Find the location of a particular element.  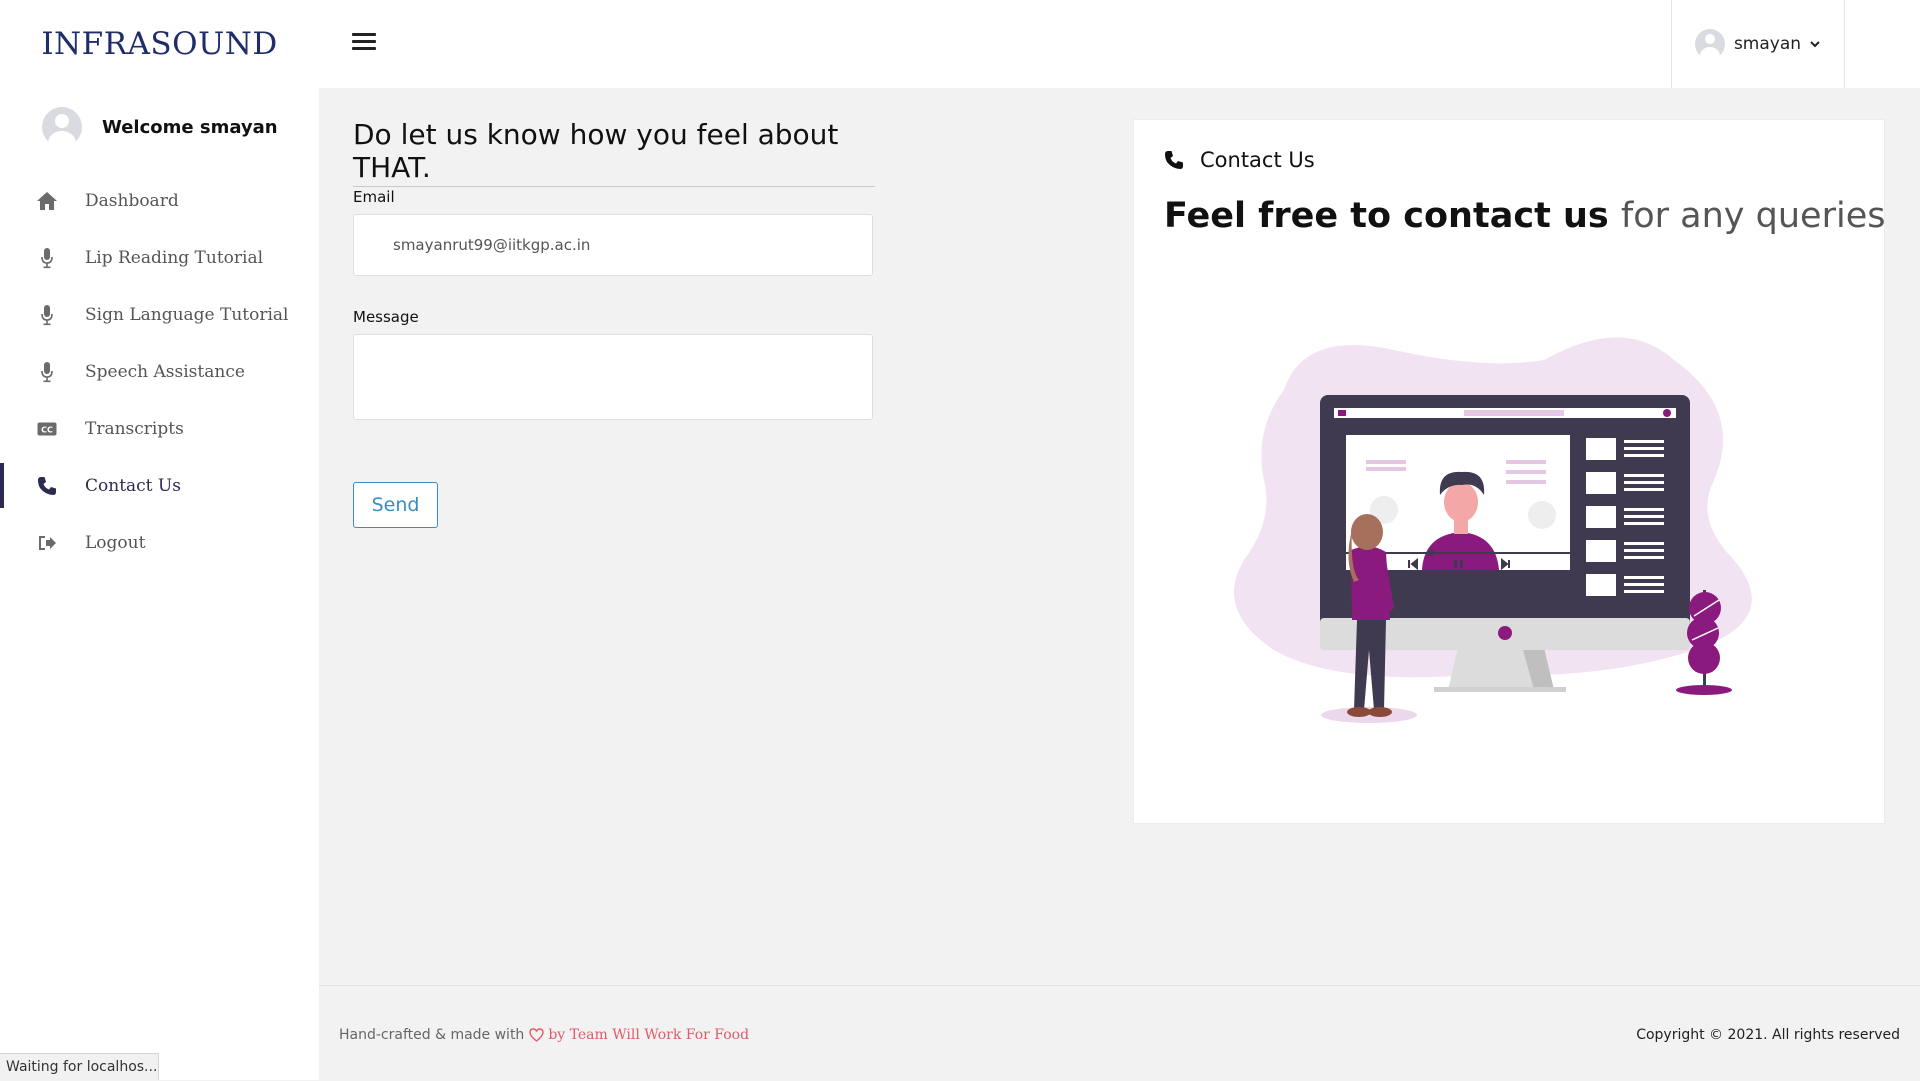

sidebar-item-logout: Logout is located at coordinates (159, 542).